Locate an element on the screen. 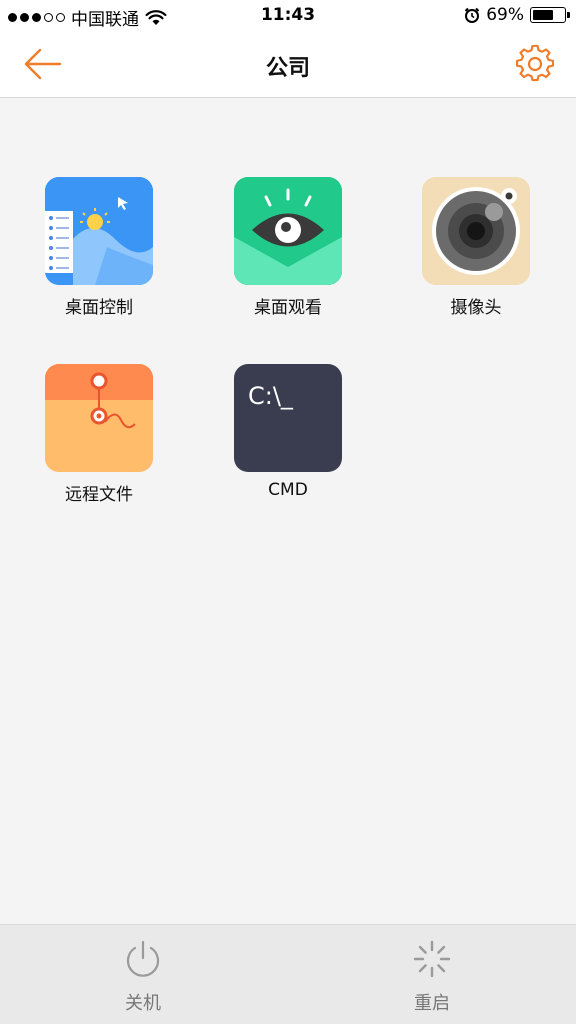 The width and height of the screenshot is (576, 1024). app-tile-remote-files: 远程文件 is located at coordinates (99, 434).